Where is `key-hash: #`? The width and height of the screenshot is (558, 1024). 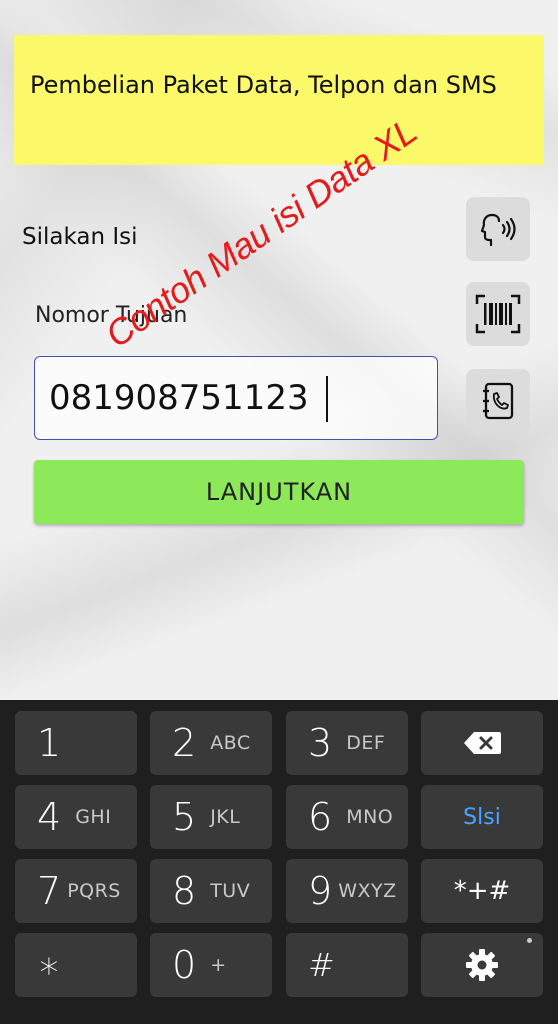
key-hash: # is located at coordinates (347, 965).